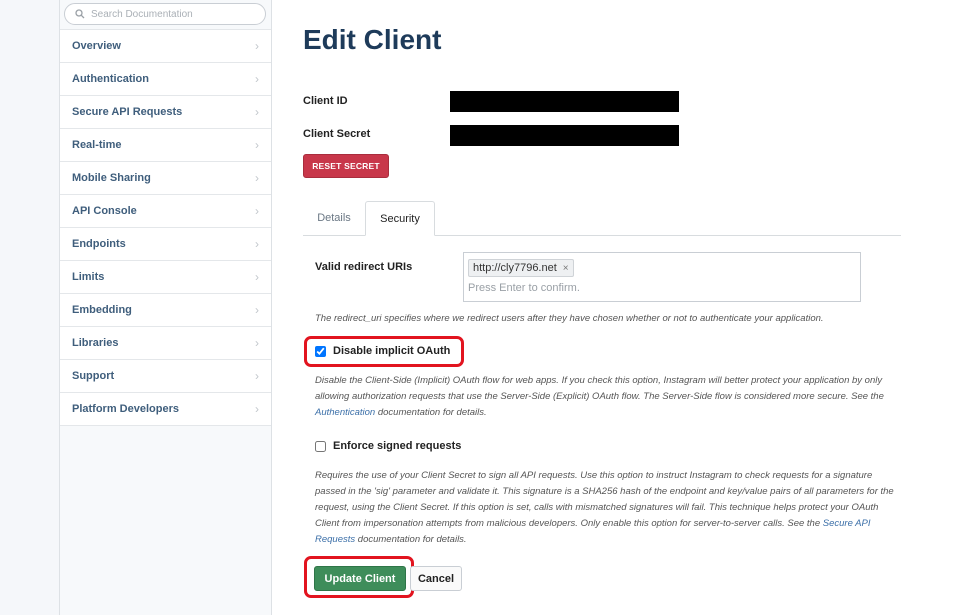  Describe the element at coordinates (165, 276) in the screenshot. I see `sidebar-item-limits: Limits ›` at that location.